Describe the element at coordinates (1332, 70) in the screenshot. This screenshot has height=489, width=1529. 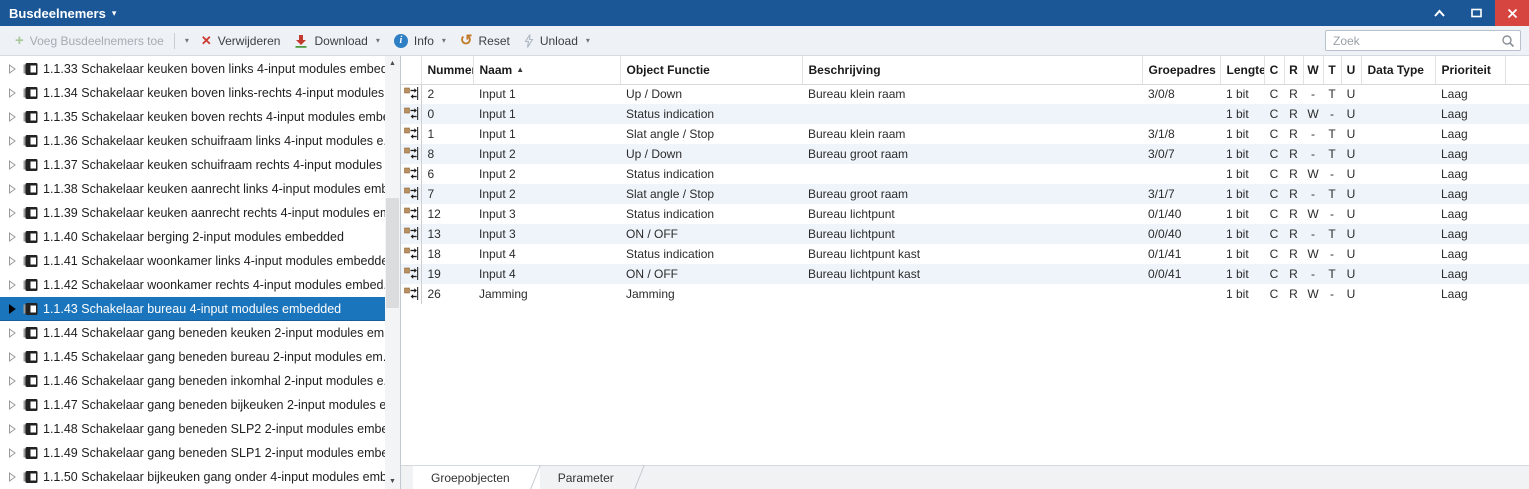
I see `column-header-t: T` at that location.